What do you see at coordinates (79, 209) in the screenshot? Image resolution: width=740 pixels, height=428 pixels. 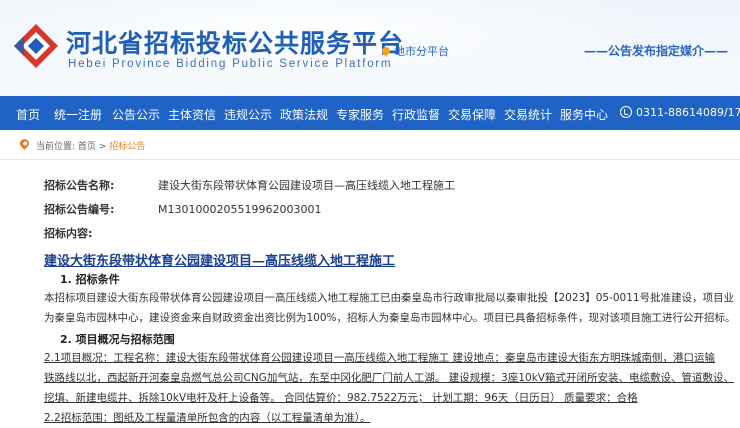 I see `notice-number-label: 招标公告编号:` at bounding box center [79, 209].